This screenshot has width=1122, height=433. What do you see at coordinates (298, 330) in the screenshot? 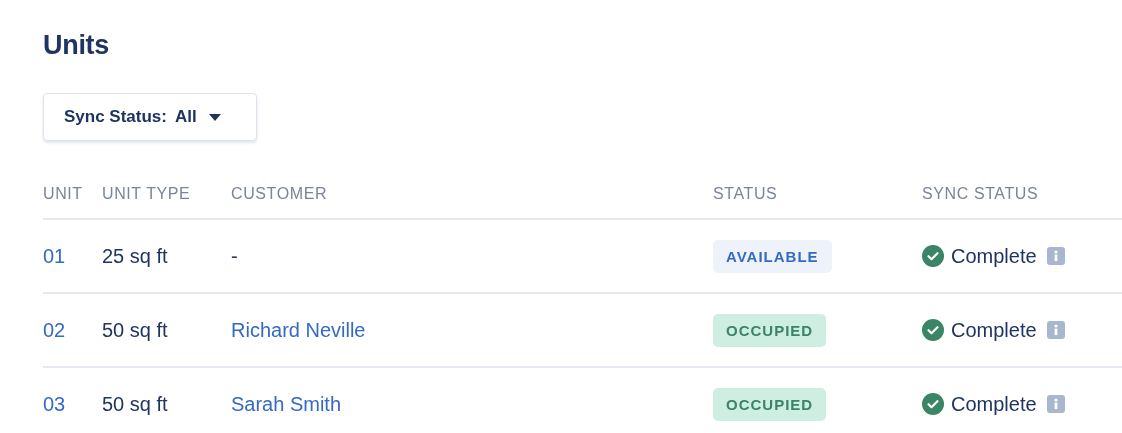
I see `customer-link: Richard Neville` at bounding box center [298, 330].